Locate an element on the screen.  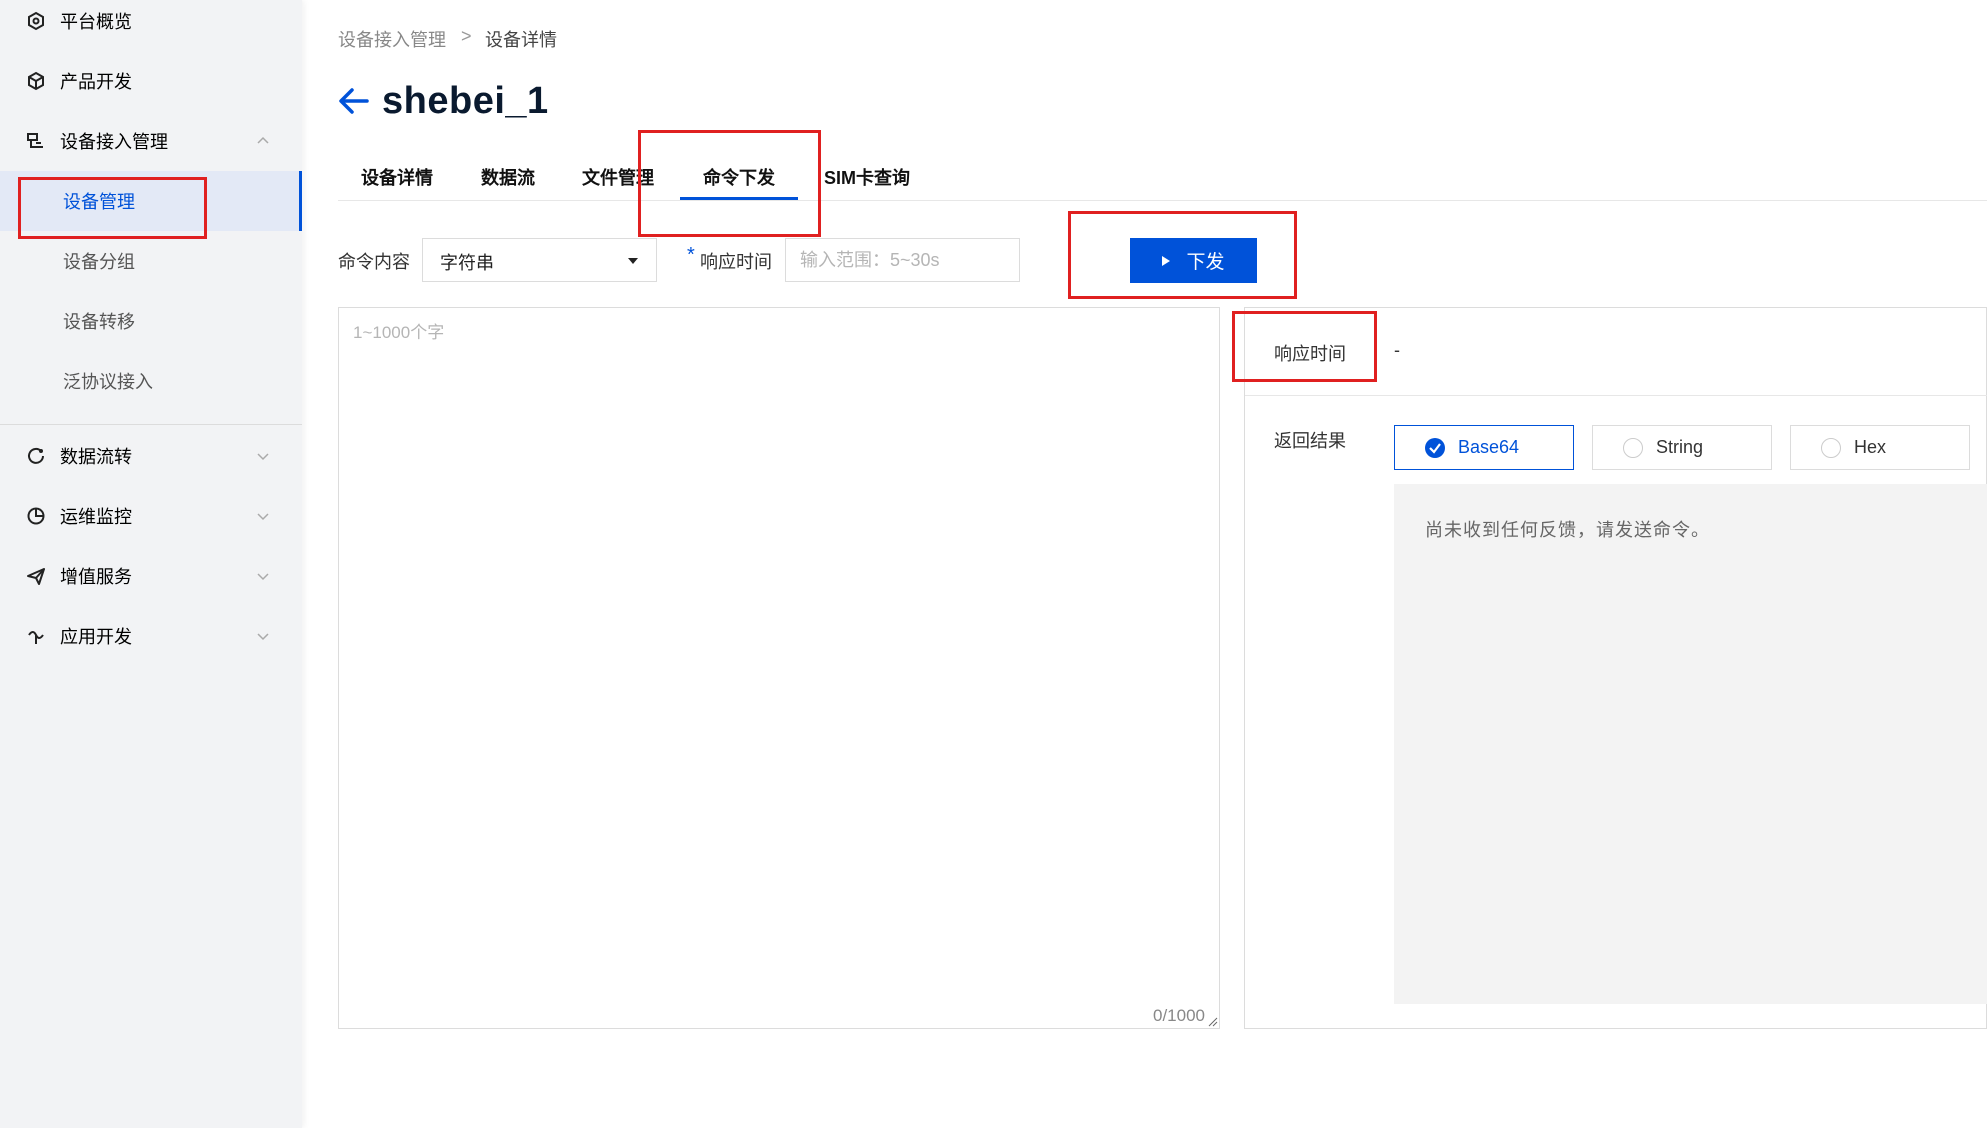
sidebar-item-generic-protocol: 泛协议接入 is located at coordinates (151, 381).